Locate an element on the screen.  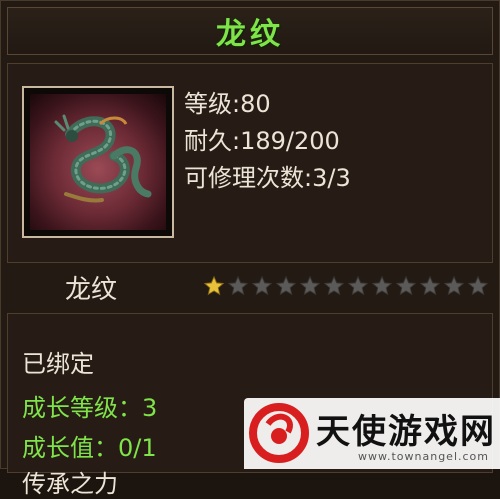
level-stat: 等级:80 is located at coordinates (227, 104).